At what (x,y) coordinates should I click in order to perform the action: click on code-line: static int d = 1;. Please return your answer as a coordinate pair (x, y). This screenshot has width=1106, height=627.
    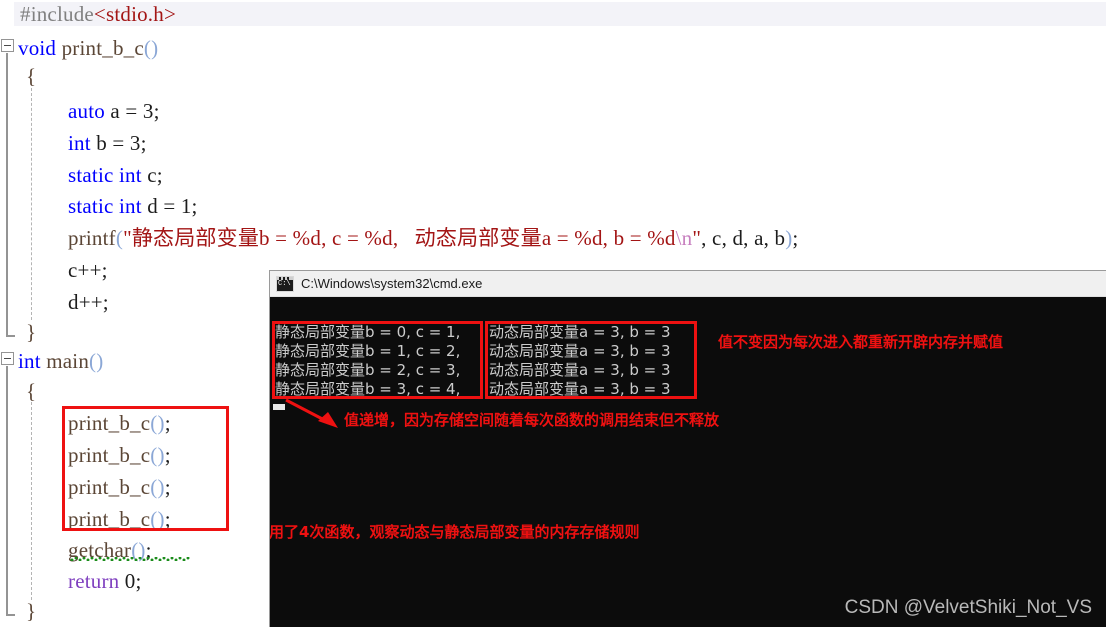
    Looking at the image, I should click on (133, 206).